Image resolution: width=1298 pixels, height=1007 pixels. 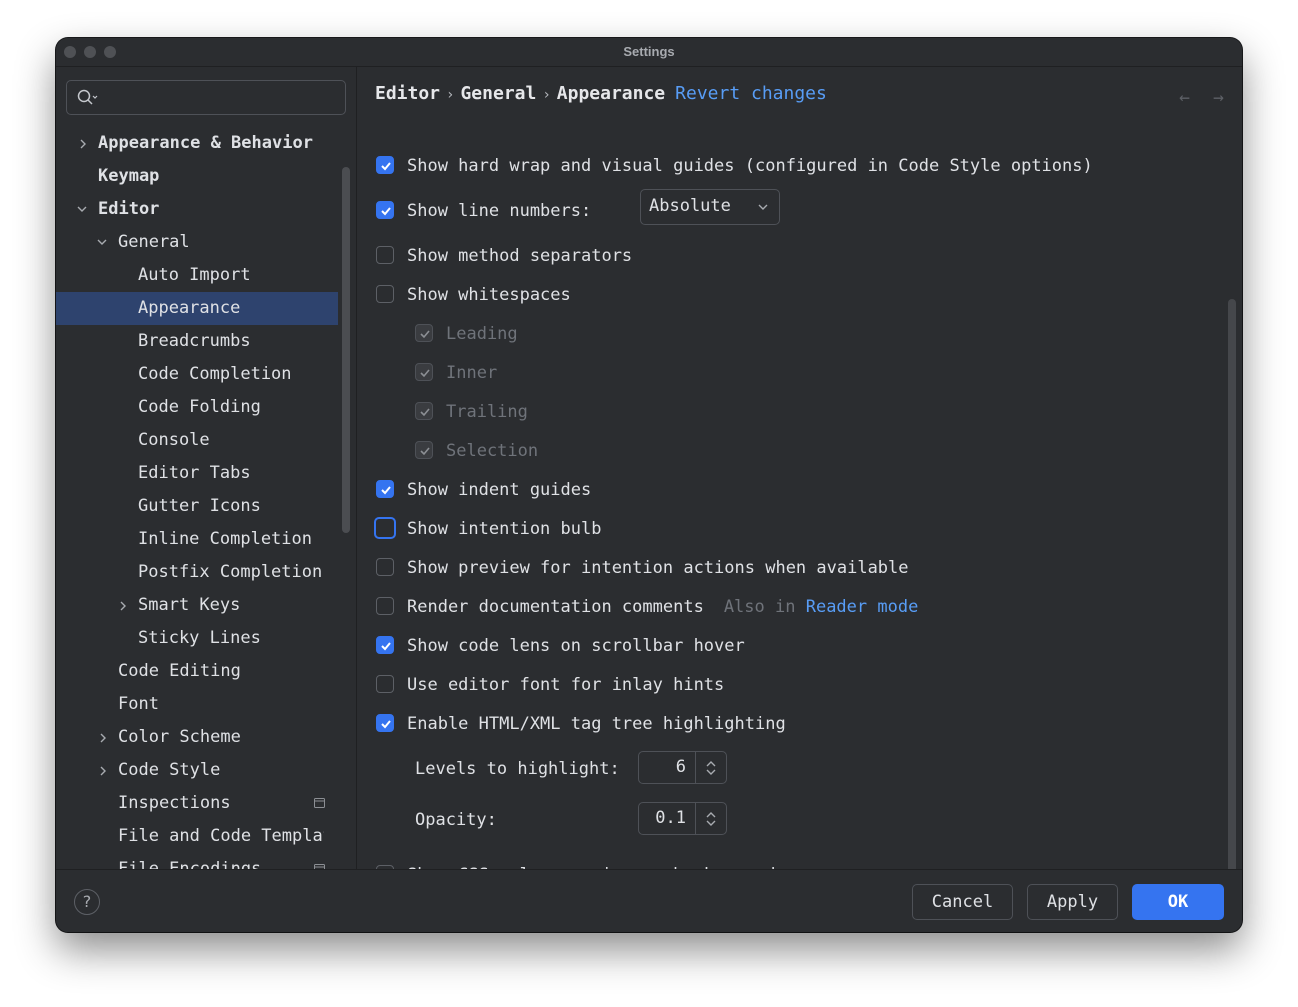 What do you see at coordinates (1232, 596) in the screenshot?
I see `main-scrollbar` at bounding box center [1232, 596].